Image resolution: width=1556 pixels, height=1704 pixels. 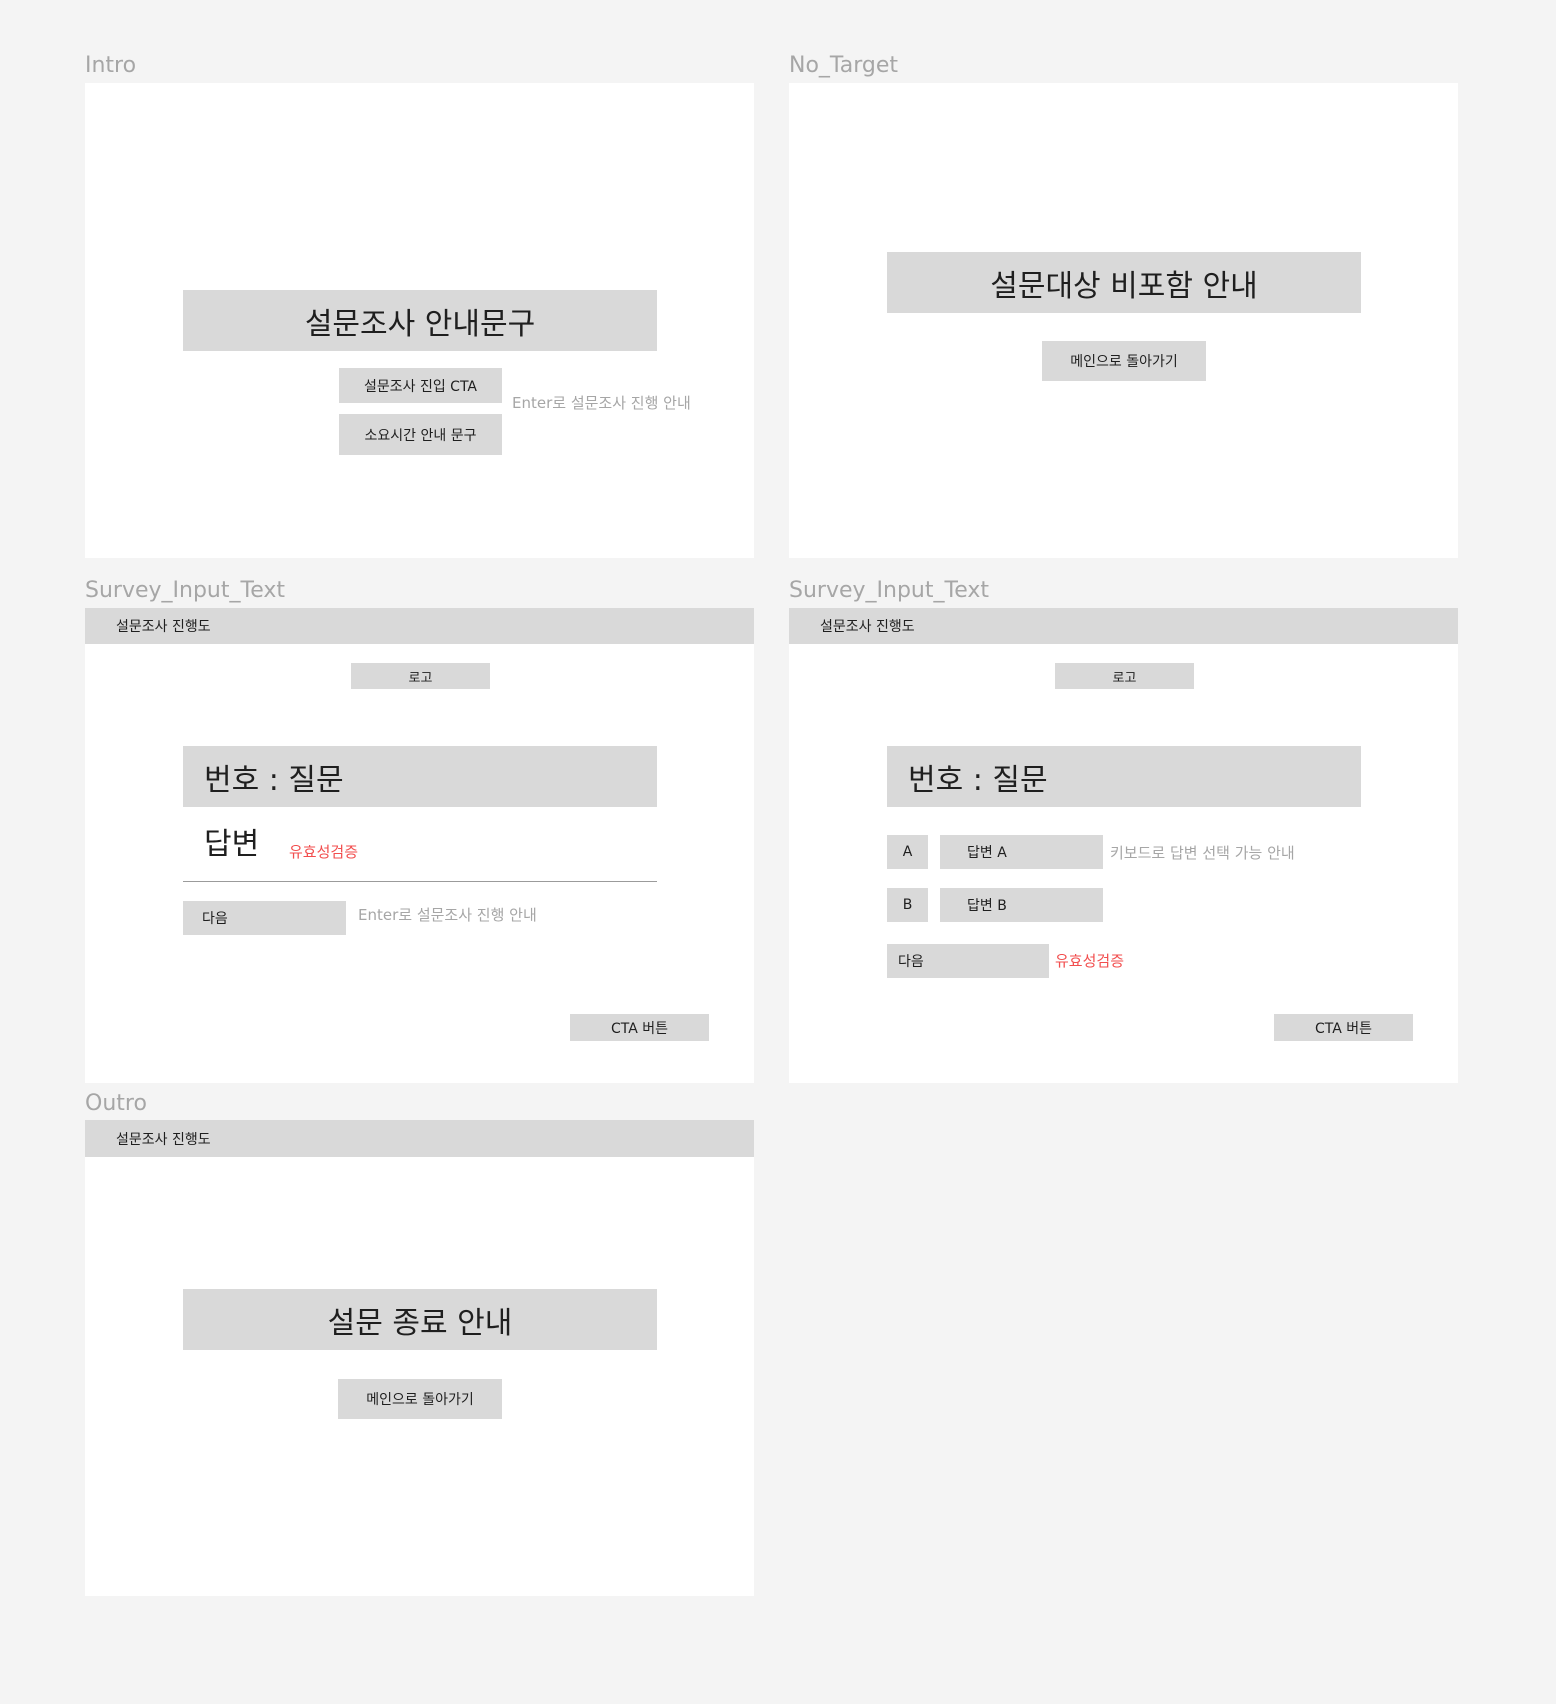 I want to click on option-answer-a: 답변 A, so click(x=1021, y=852).